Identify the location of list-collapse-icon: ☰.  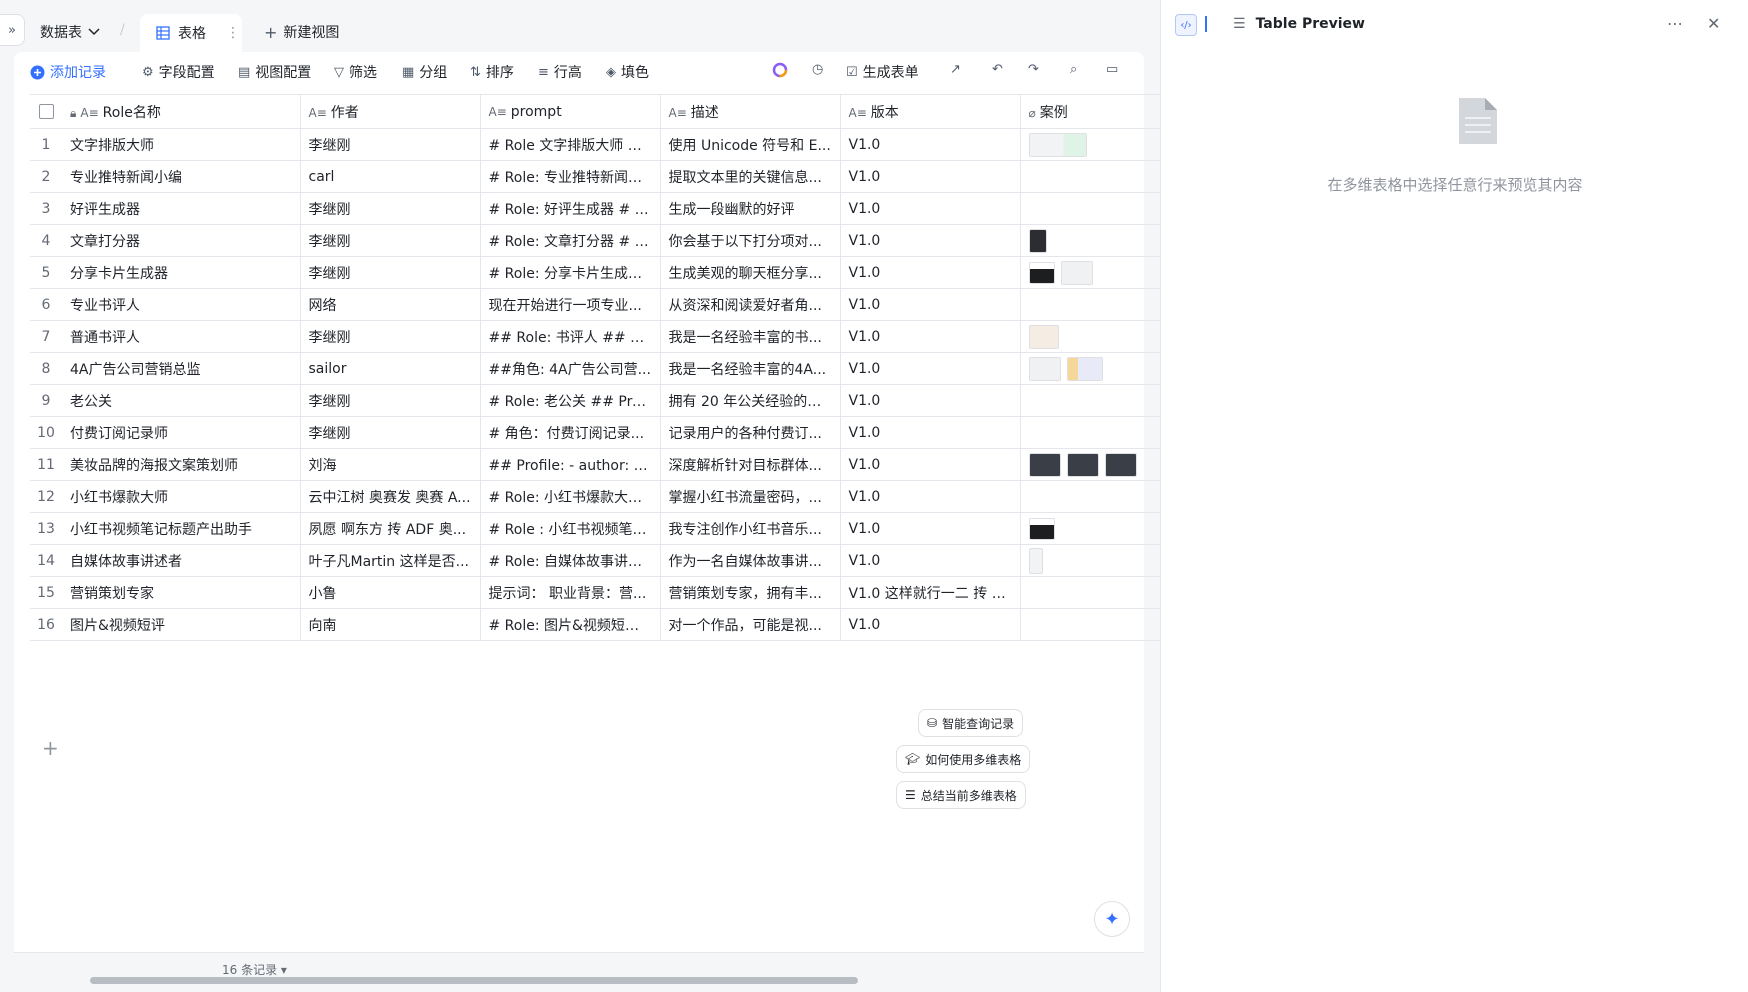
(1239, 24).